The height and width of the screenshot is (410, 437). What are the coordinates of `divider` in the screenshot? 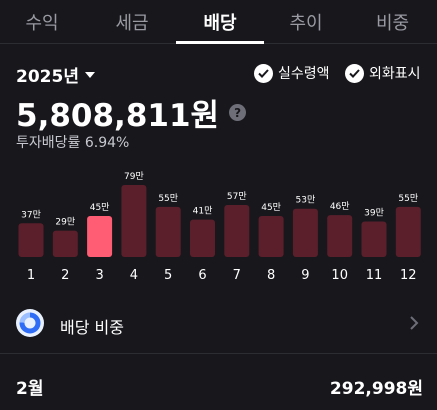 It's located at (218, 353).